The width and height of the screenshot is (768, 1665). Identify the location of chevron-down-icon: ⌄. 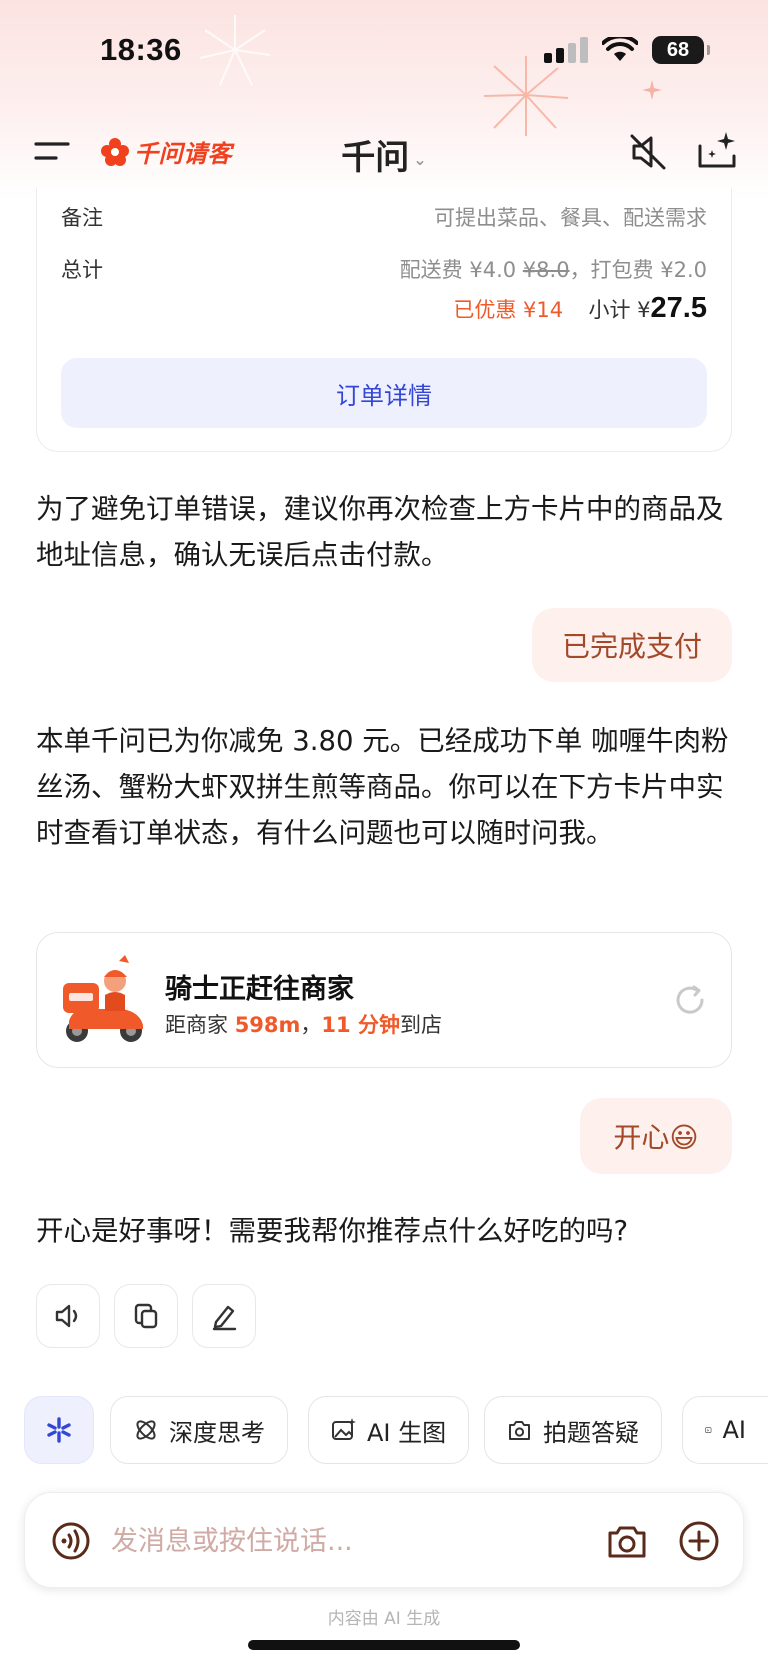
(420, 159).